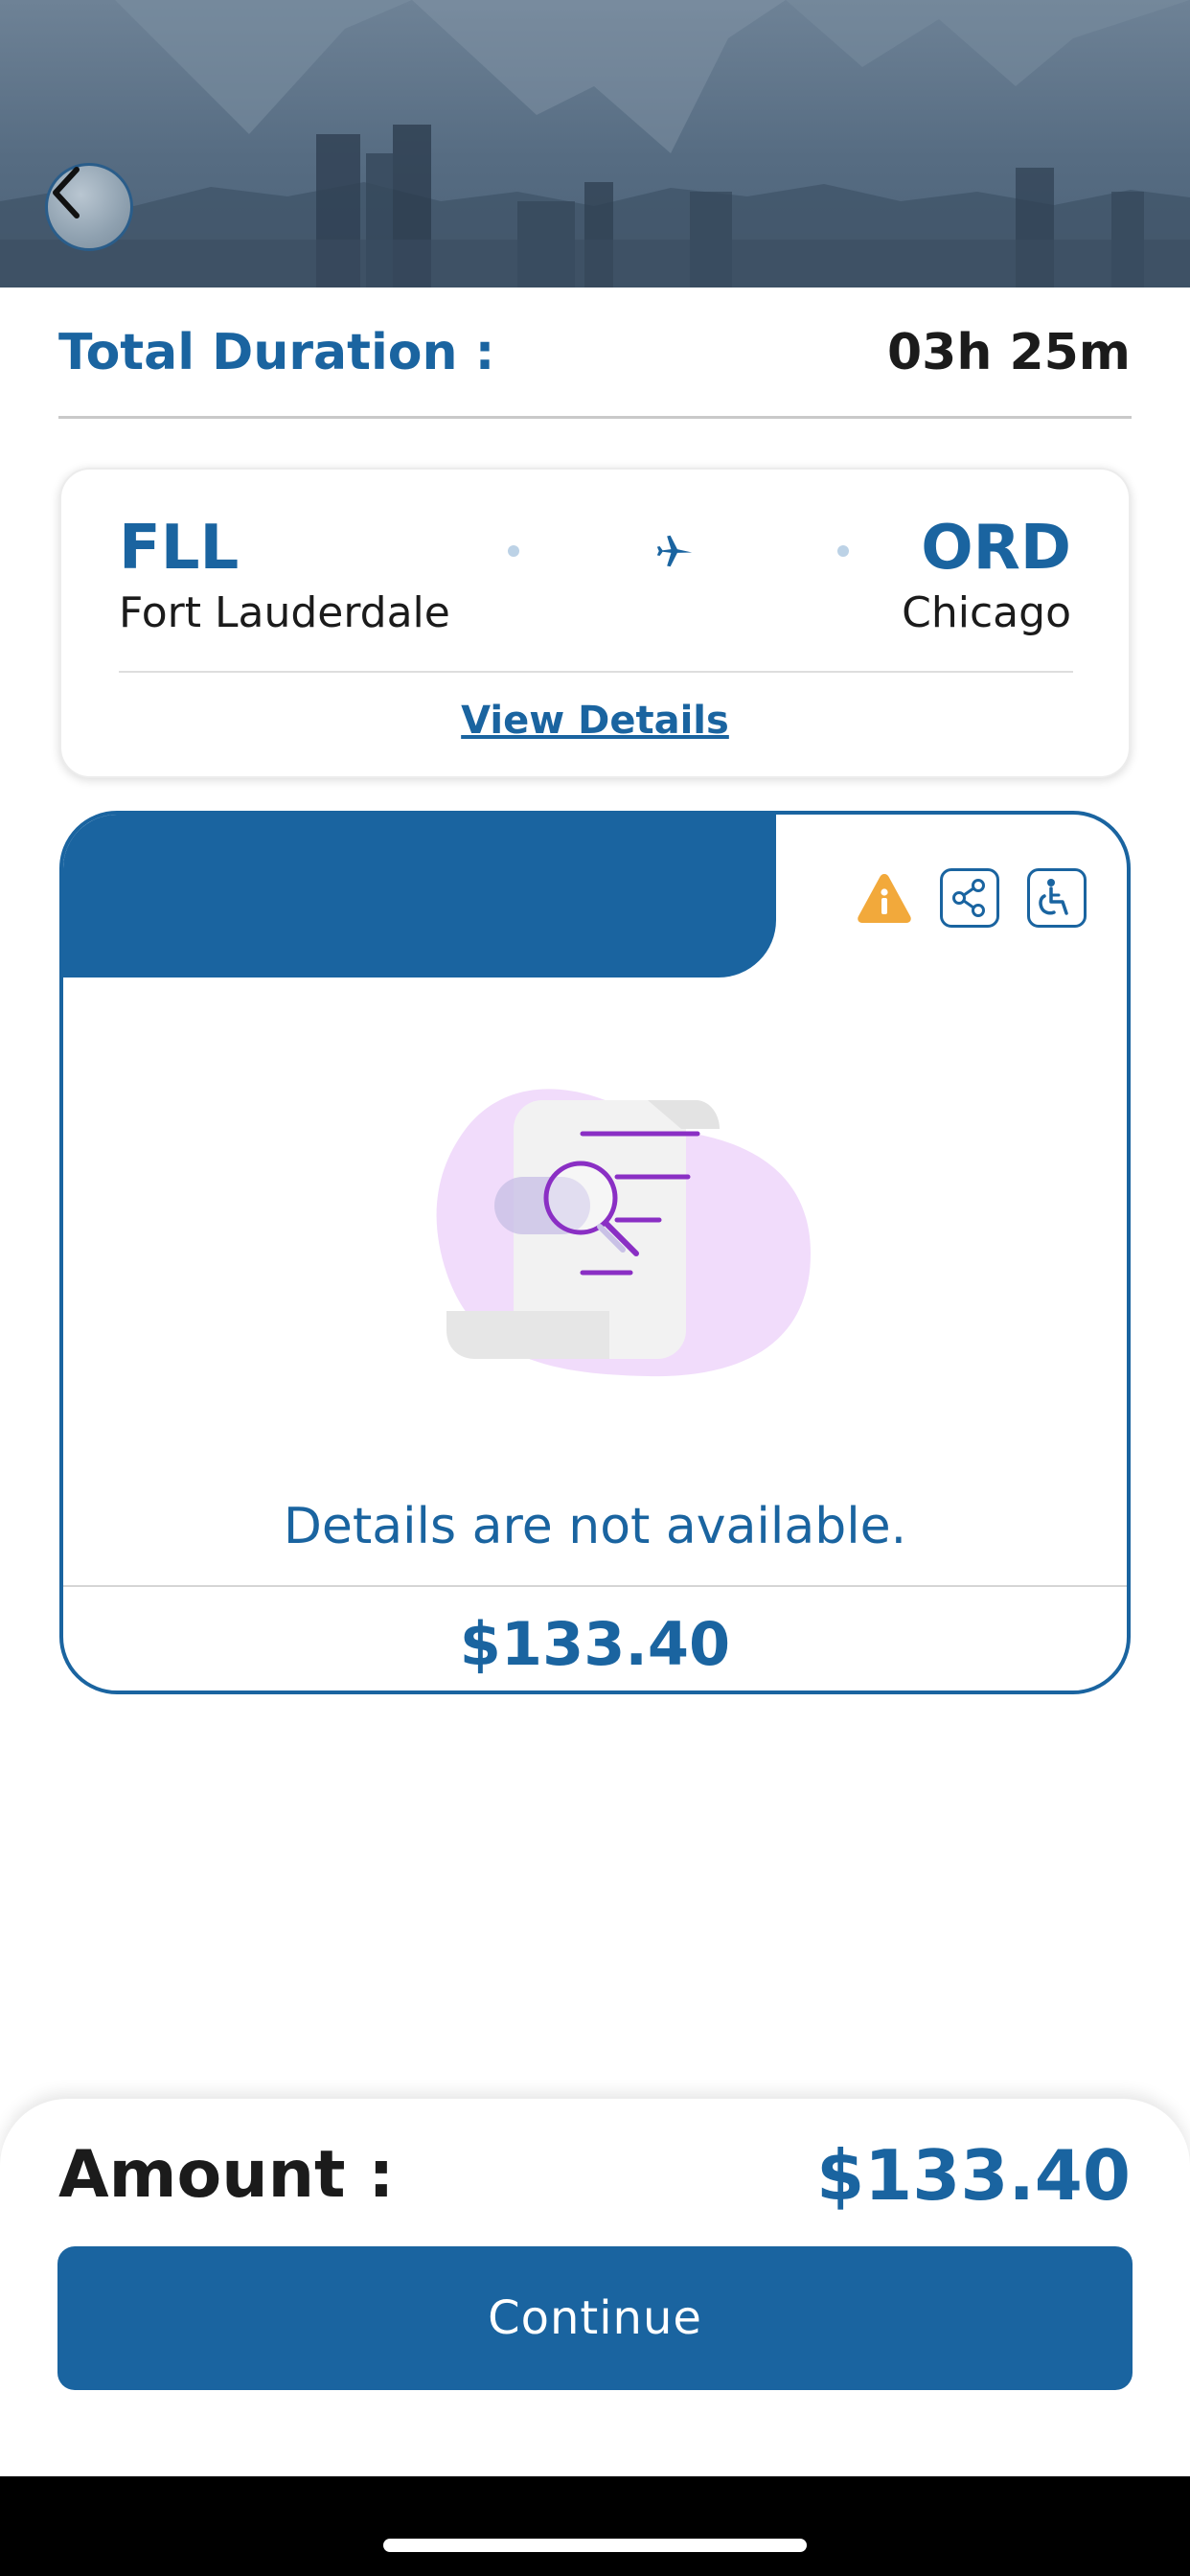 This screenshot has width=1190, height=2576. I want to click on chevron-left-icon, so click(66, 193).